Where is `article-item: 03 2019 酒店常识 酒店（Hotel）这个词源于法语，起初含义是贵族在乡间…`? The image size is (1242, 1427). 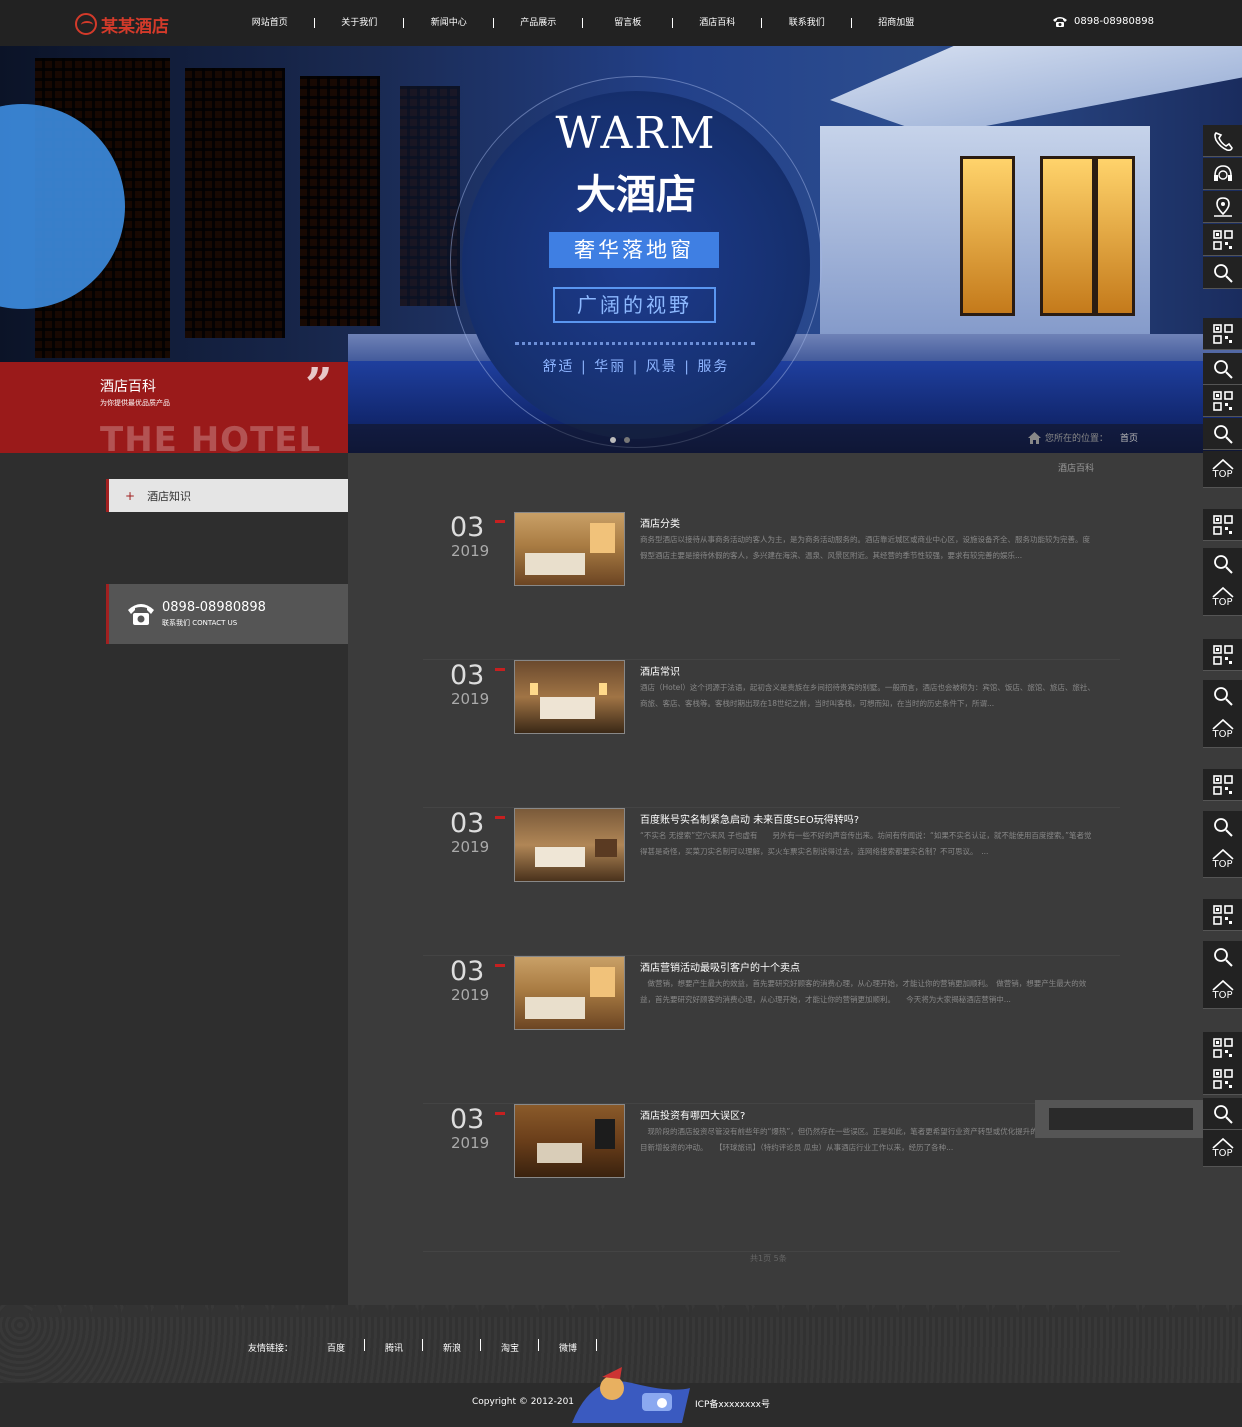
article-item: 03 2019 酒店常识 酒店（Hotel）这个词源于法语，起初含义是贵族在乡间… is located at coordinates (771, 734).